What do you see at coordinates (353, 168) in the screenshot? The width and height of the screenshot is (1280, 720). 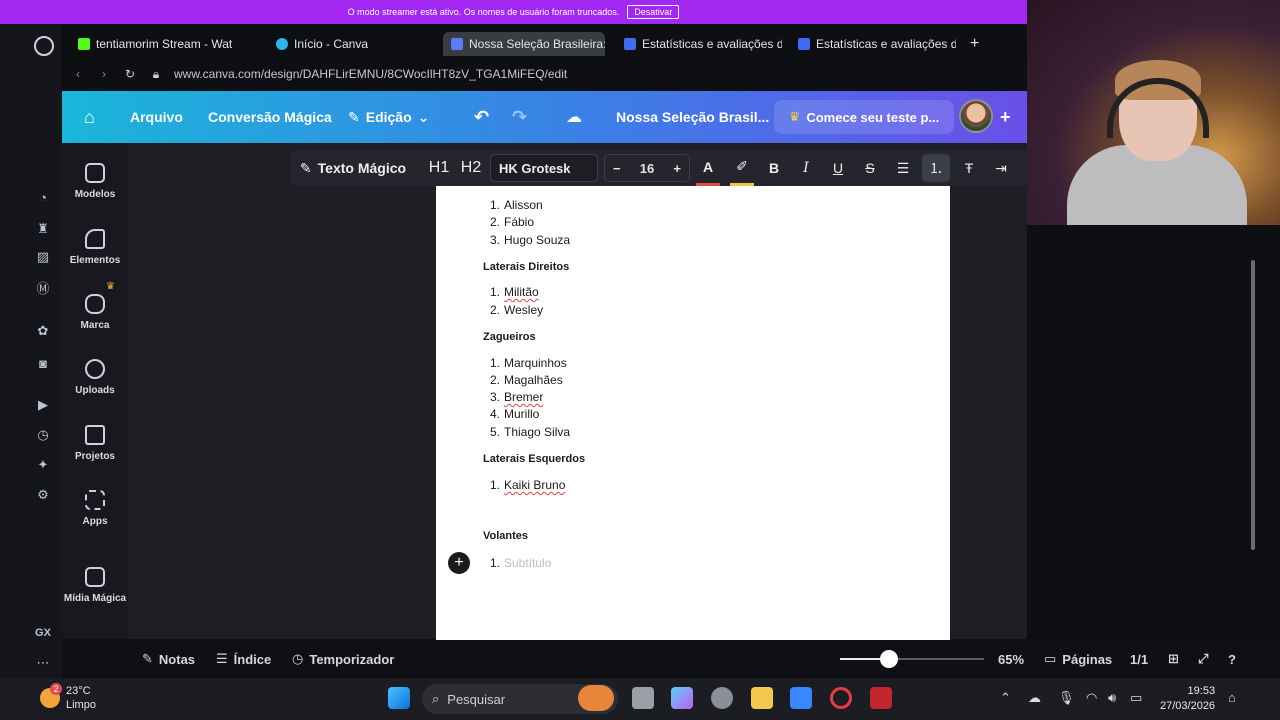 I see `magic-text-button: ✎ Texto Mágico` at bounding box center [353, 168].